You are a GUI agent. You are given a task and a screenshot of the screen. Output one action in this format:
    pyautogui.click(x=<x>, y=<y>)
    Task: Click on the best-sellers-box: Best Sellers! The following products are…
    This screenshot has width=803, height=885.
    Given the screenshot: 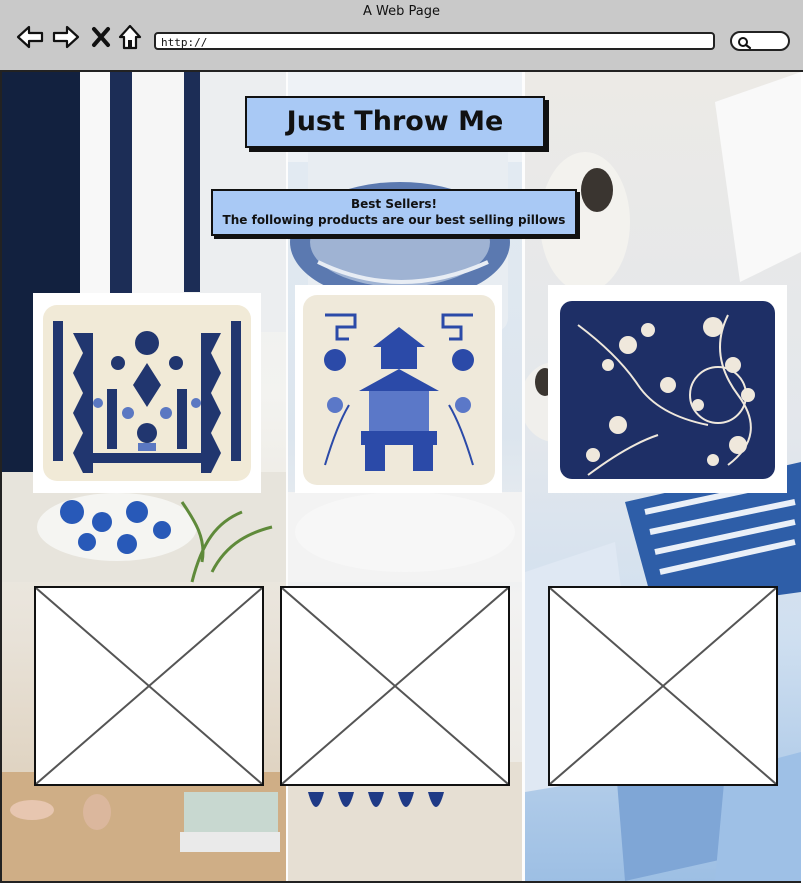 What is the action you would take?
    pyautogui.click(x=394, y=212)
    